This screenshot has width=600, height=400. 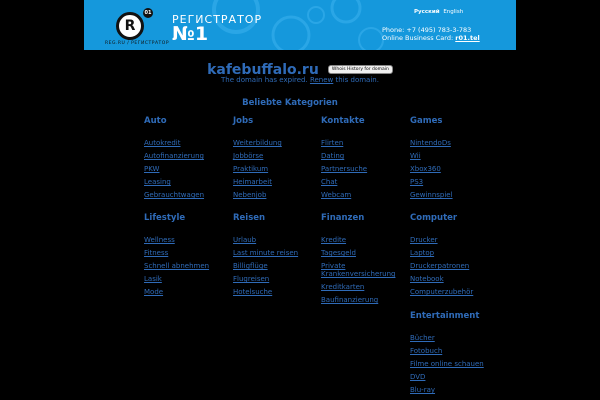 I want to click on category-link: Praktikum, so click(x=278, y=169).